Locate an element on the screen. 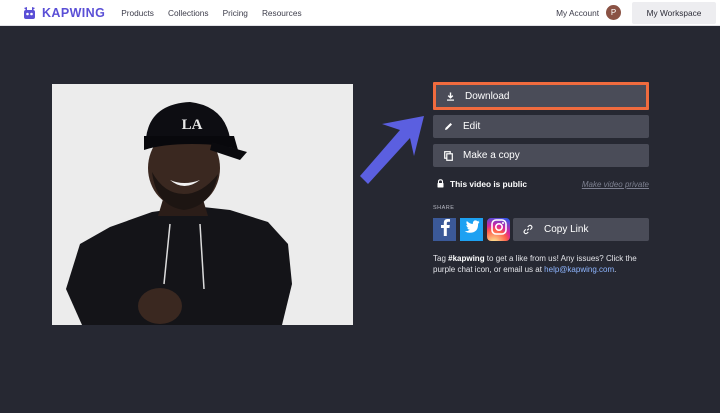  brand-logo: KAPWING is located at coordinates (64, 13).